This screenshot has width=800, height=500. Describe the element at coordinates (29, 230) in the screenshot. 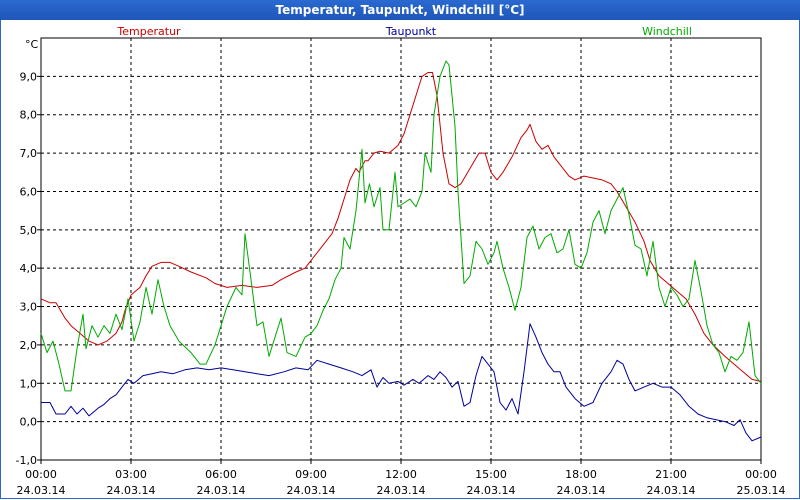

I see `y-tick-label: 5,0` at that location.